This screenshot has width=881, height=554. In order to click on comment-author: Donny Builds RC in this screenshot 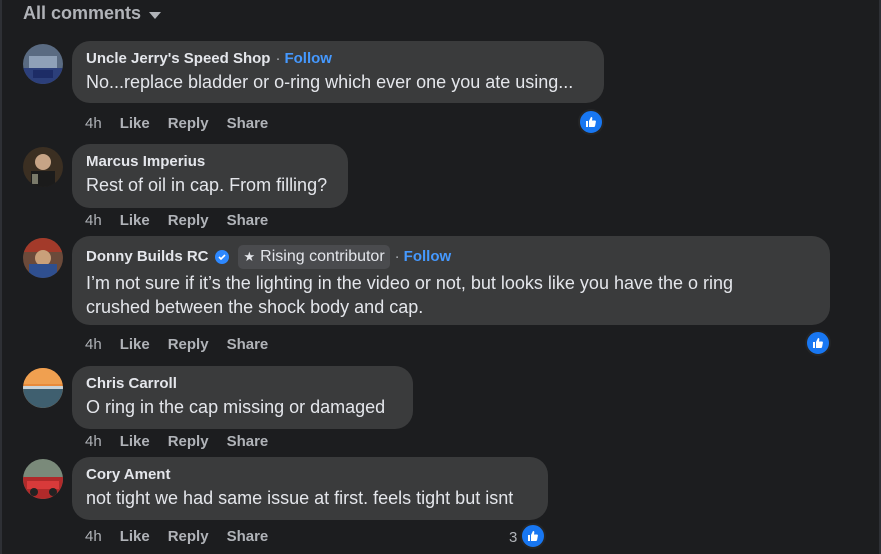, I will do `click(147, 257)`.